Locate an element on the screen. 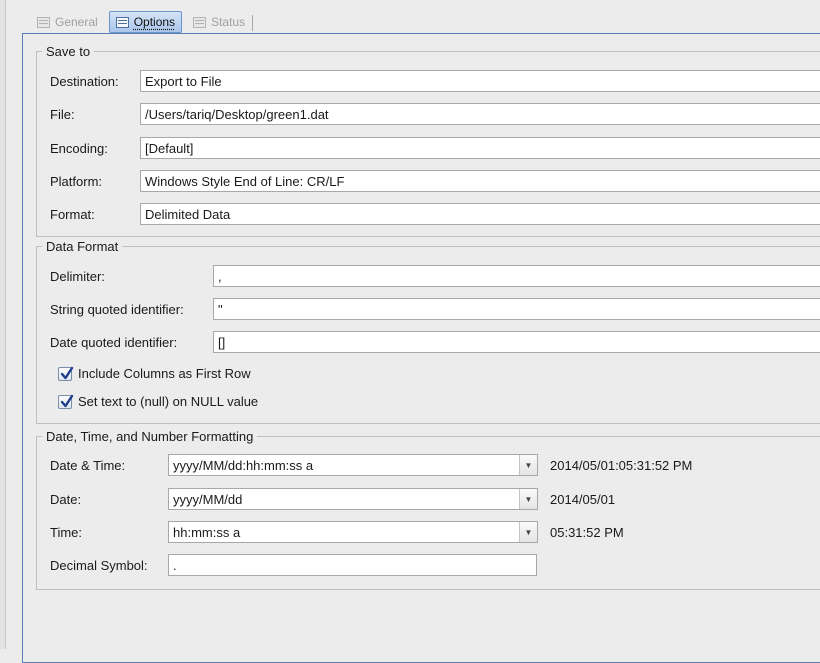  tab-options: Options is located at coordinates (145, 22).